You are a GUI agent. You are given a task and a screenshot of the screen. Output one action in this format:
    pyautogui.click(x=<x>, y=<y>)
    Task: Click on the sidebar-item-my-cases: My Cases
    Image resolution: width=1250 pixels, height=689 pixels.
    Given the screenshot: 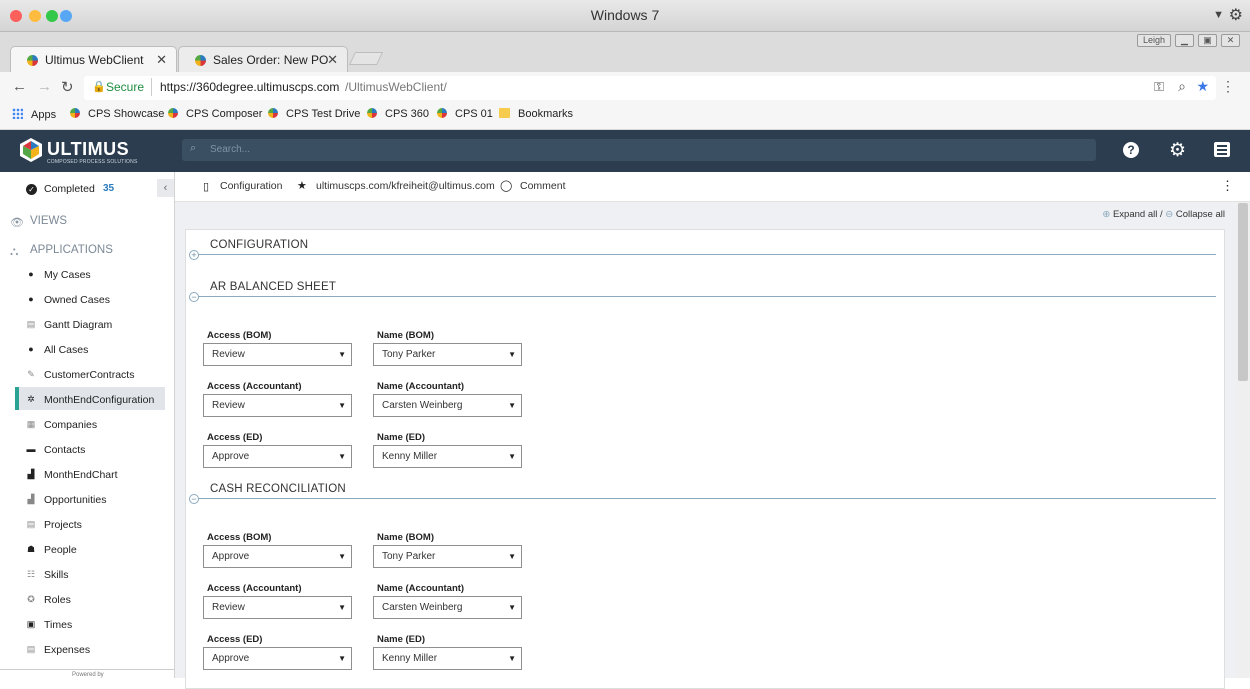 What is the action you would take?
    pyautogui.click(x=67, y=275)
    